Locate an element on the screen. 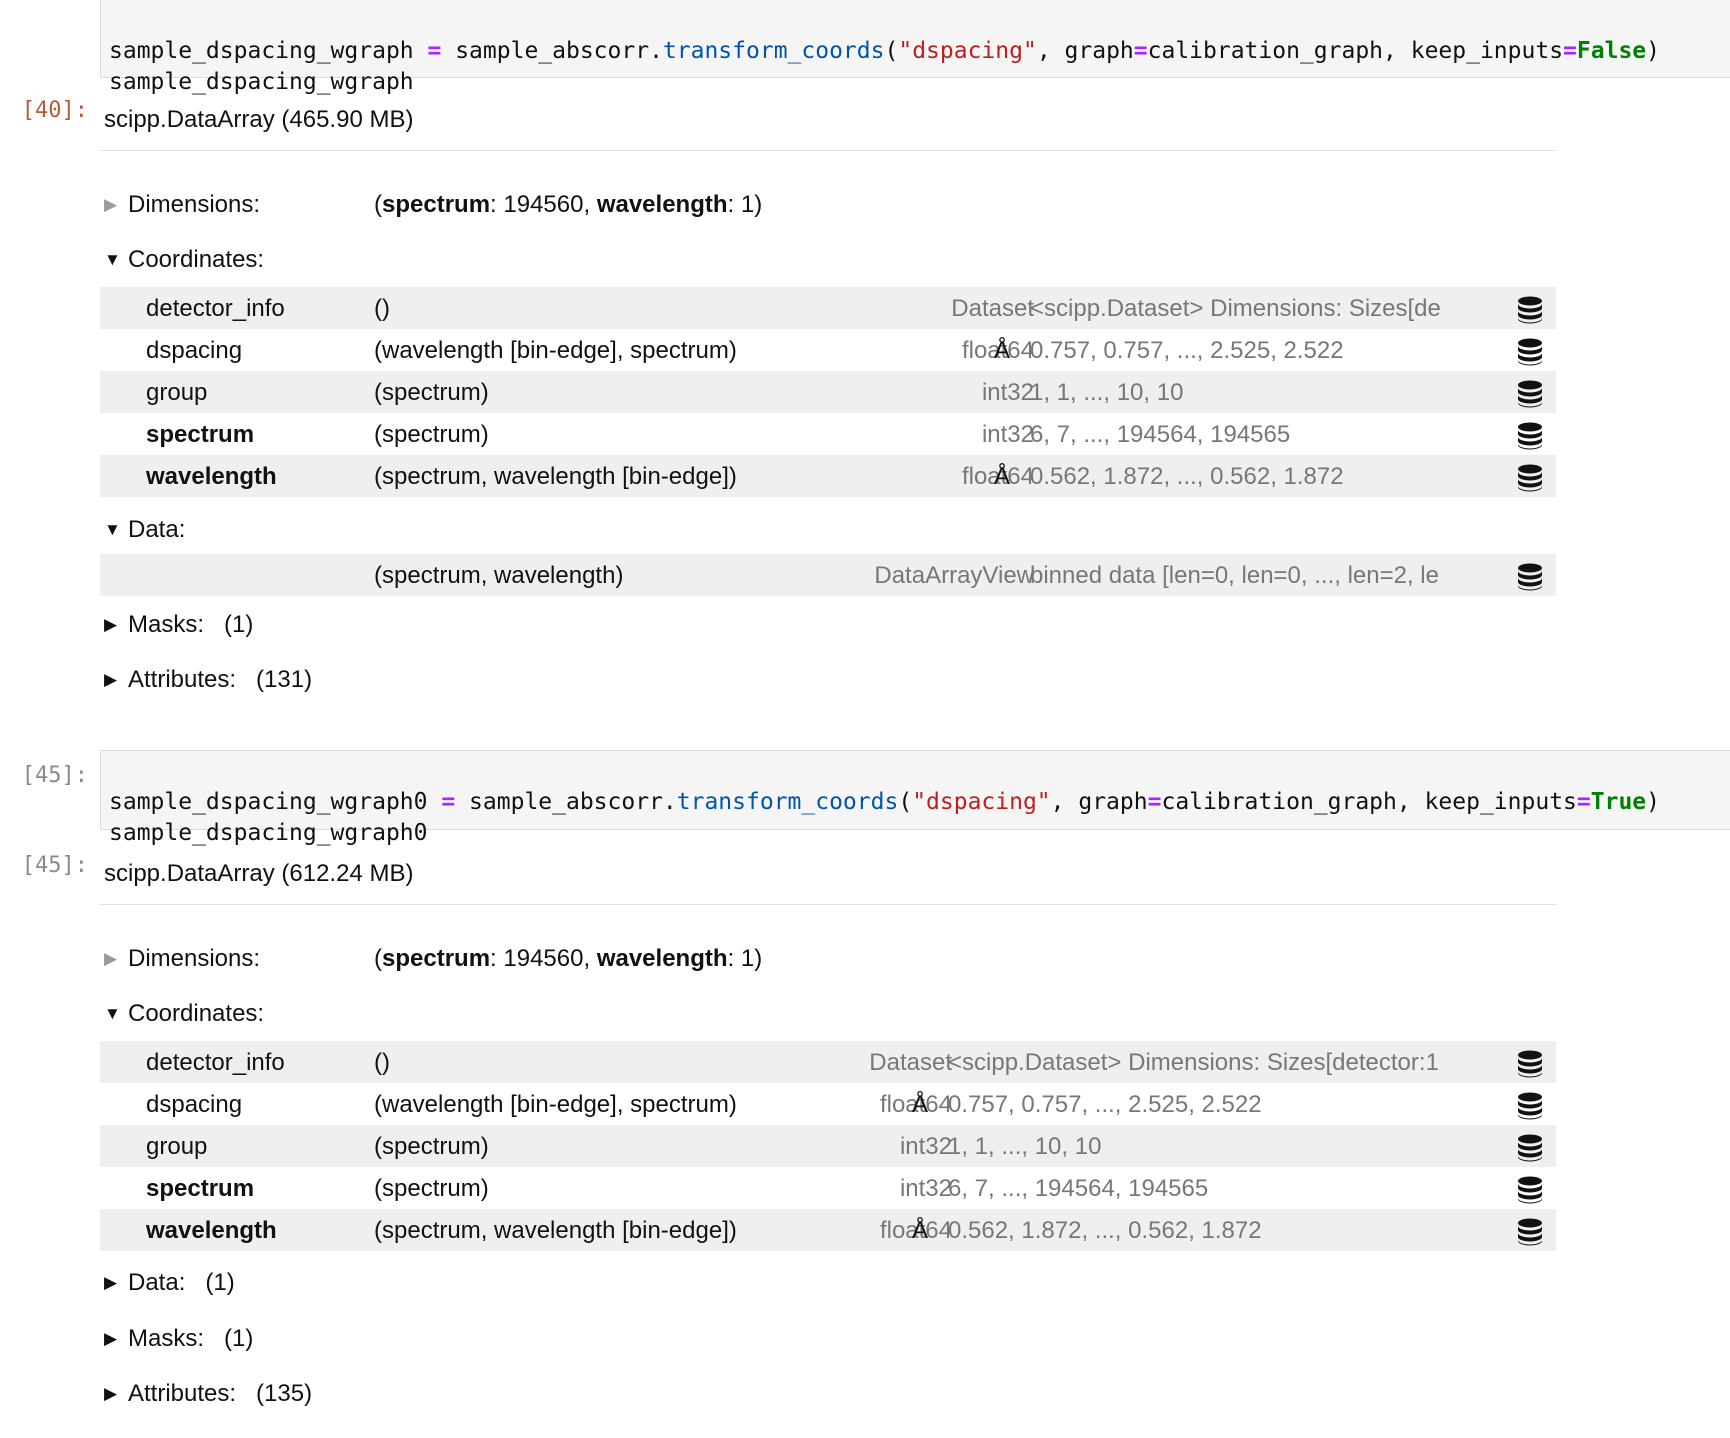 The image size is (1730, 1438). attributes-toggle: ▶ Attributes: (135) is located at coordinates (208, 1394).